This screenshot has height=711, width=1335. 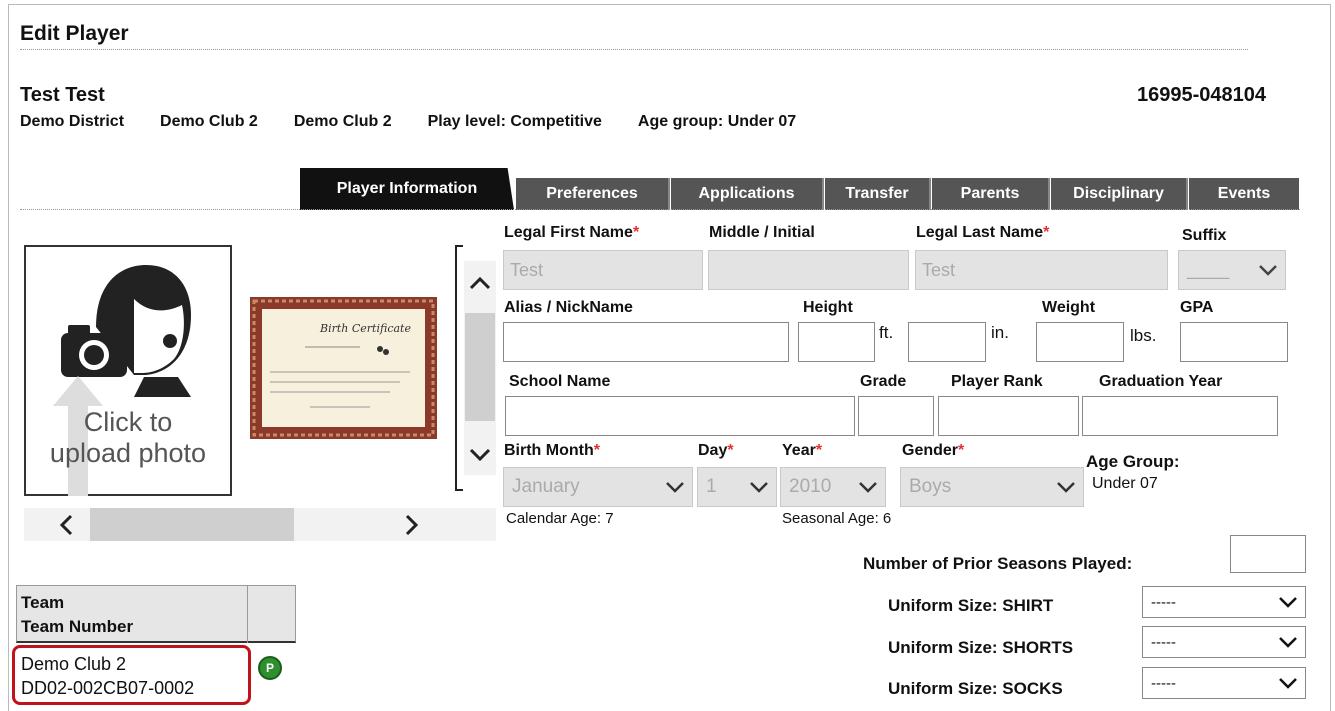 What do you see at coordinates (62, 95) in the screenshot?
I see `player-name: Test Test` at bounding box center [62, 95].